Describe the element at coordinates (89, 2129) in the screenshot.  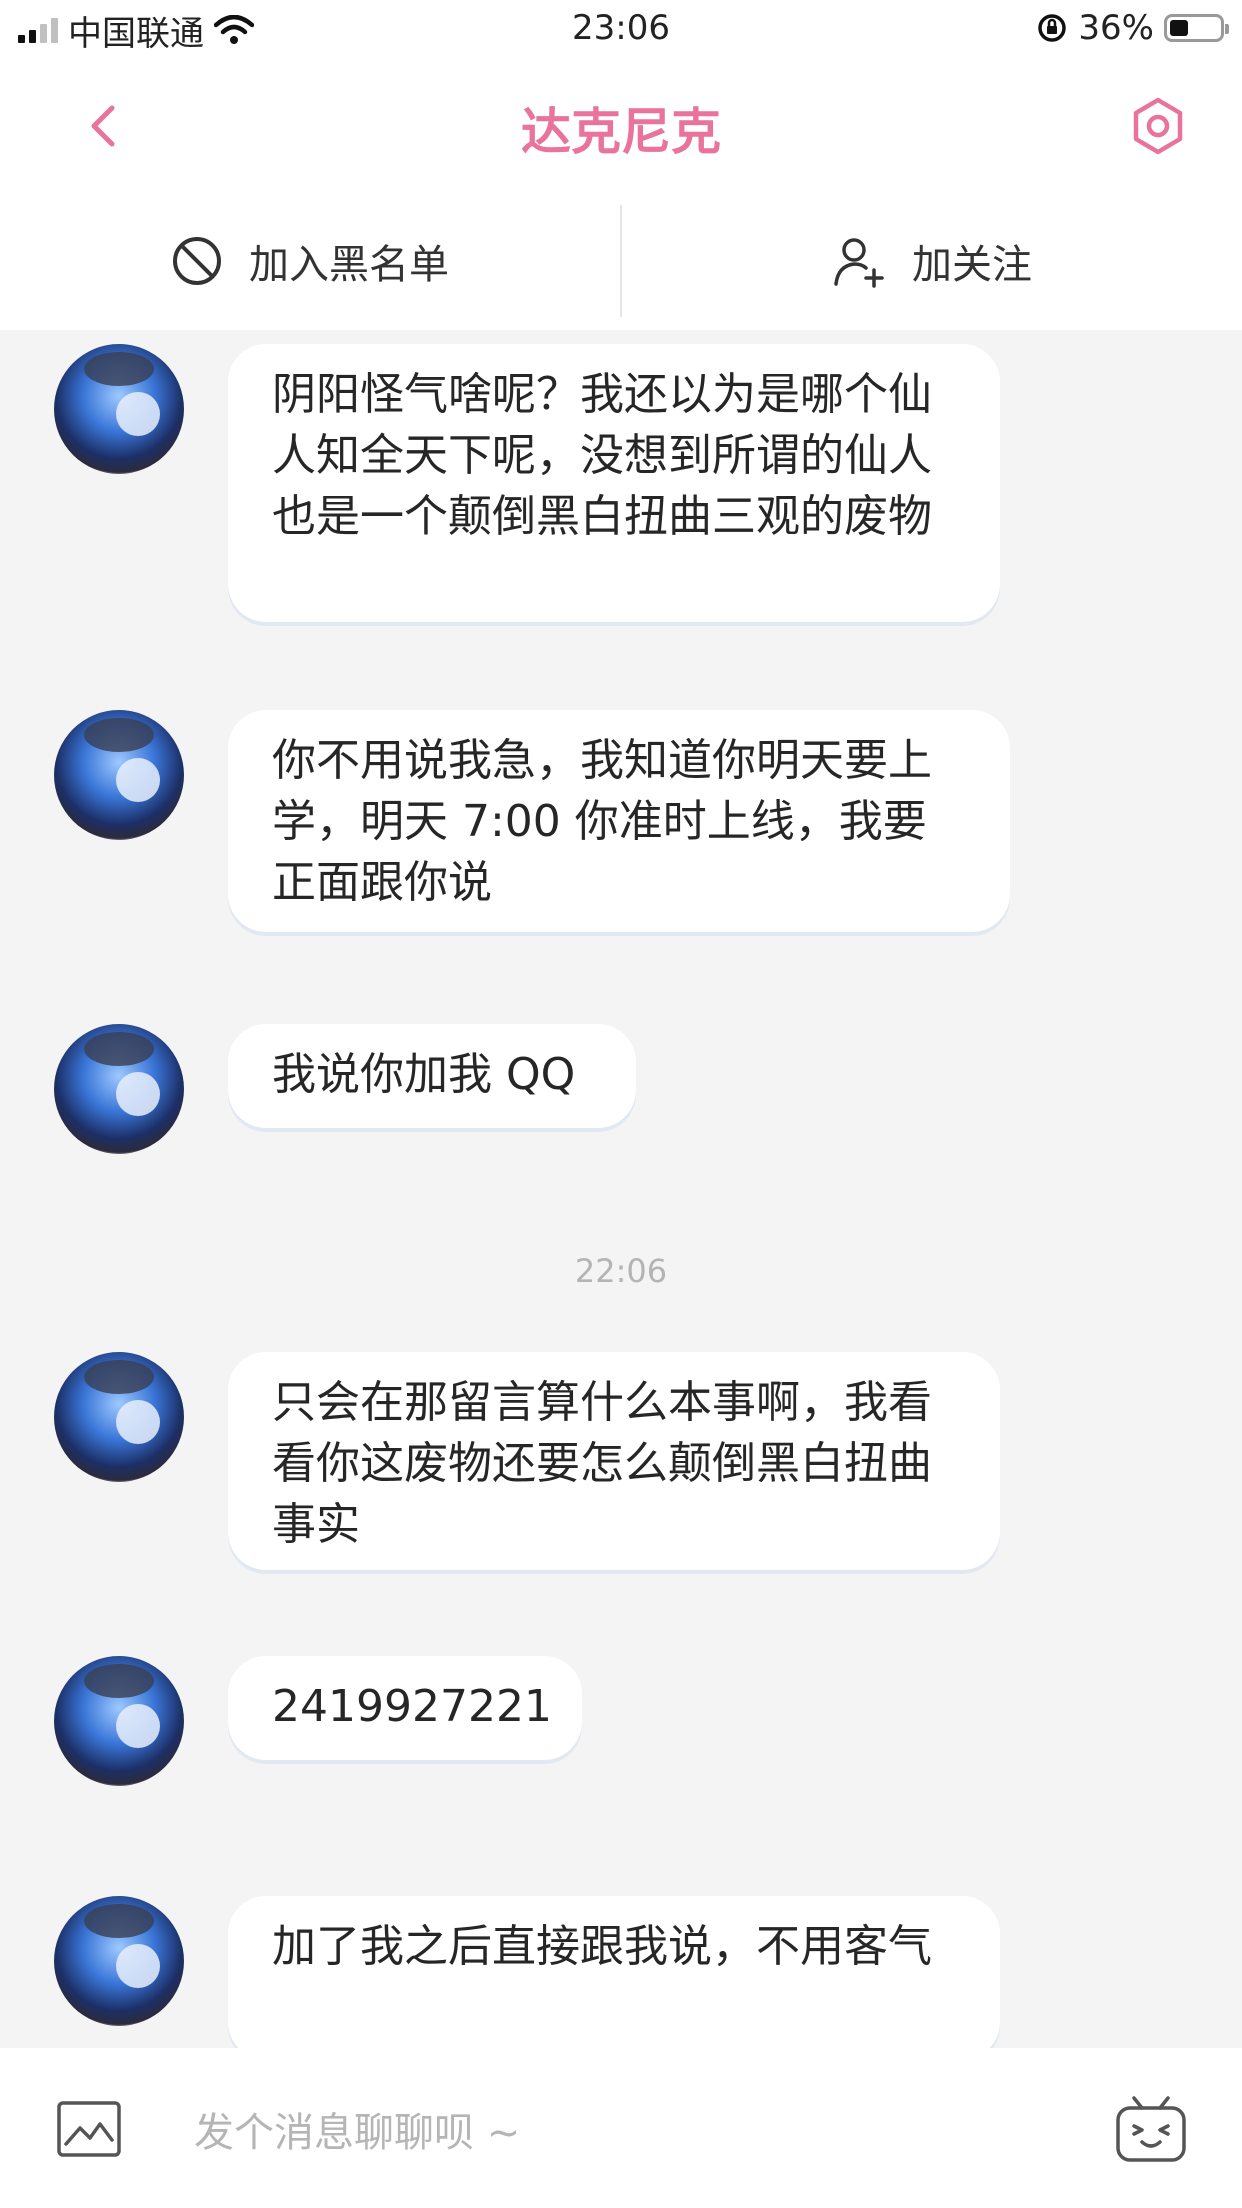
I see `image-icon` at that location.